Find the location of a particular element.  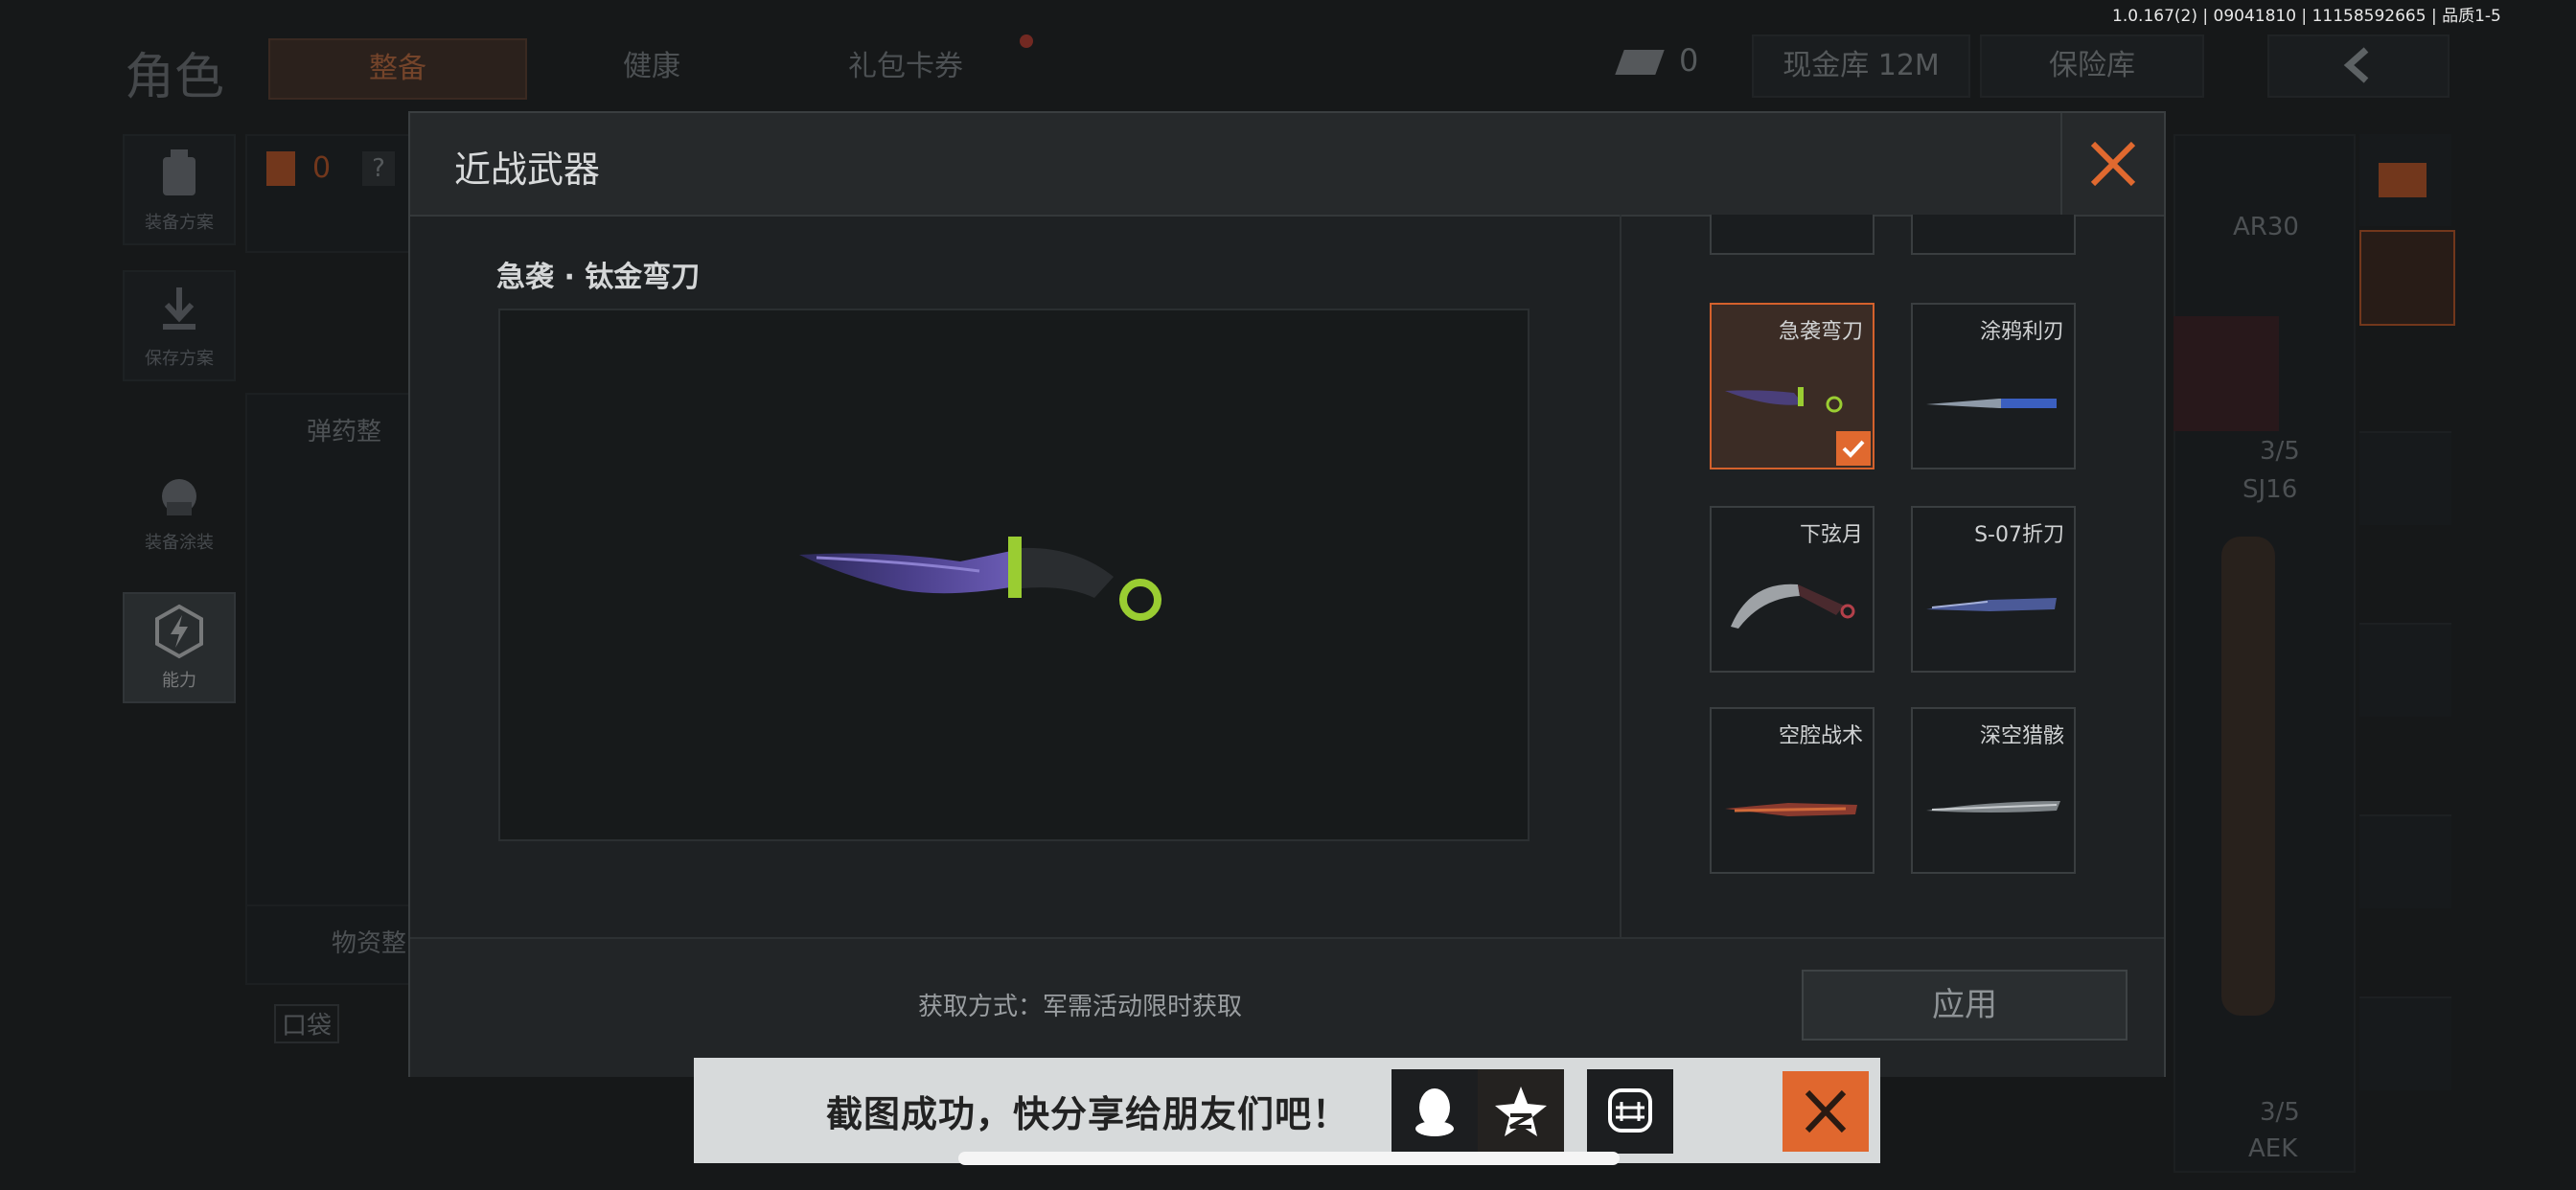

share-qq-button is located at coordinates (1435, 1111).